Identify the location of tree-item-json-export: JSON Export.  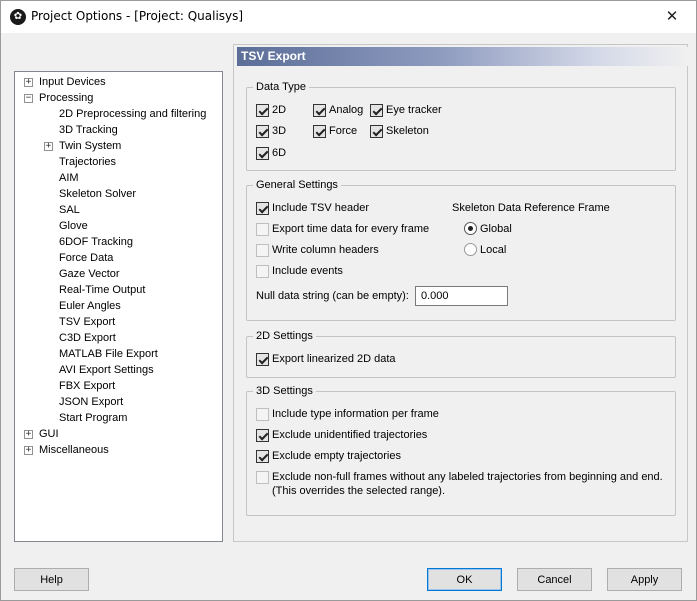
(91, 402).